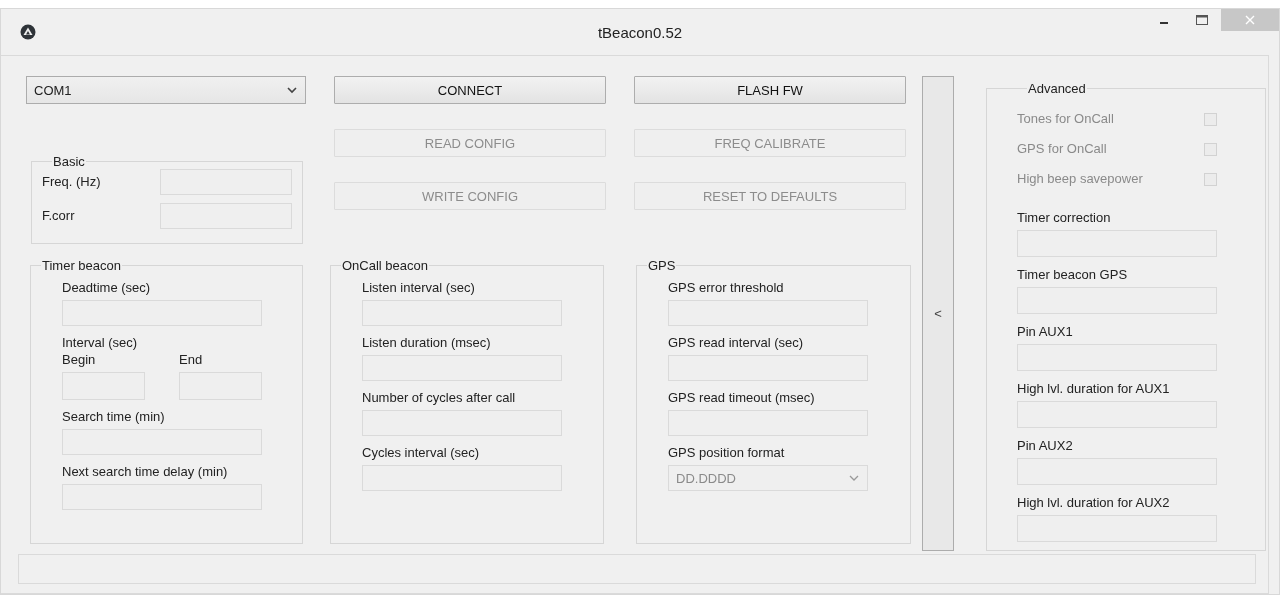 This screenshot has width=1288, height=595. I want to click on field-label: Cycles interval (sec), so click(421, 453).